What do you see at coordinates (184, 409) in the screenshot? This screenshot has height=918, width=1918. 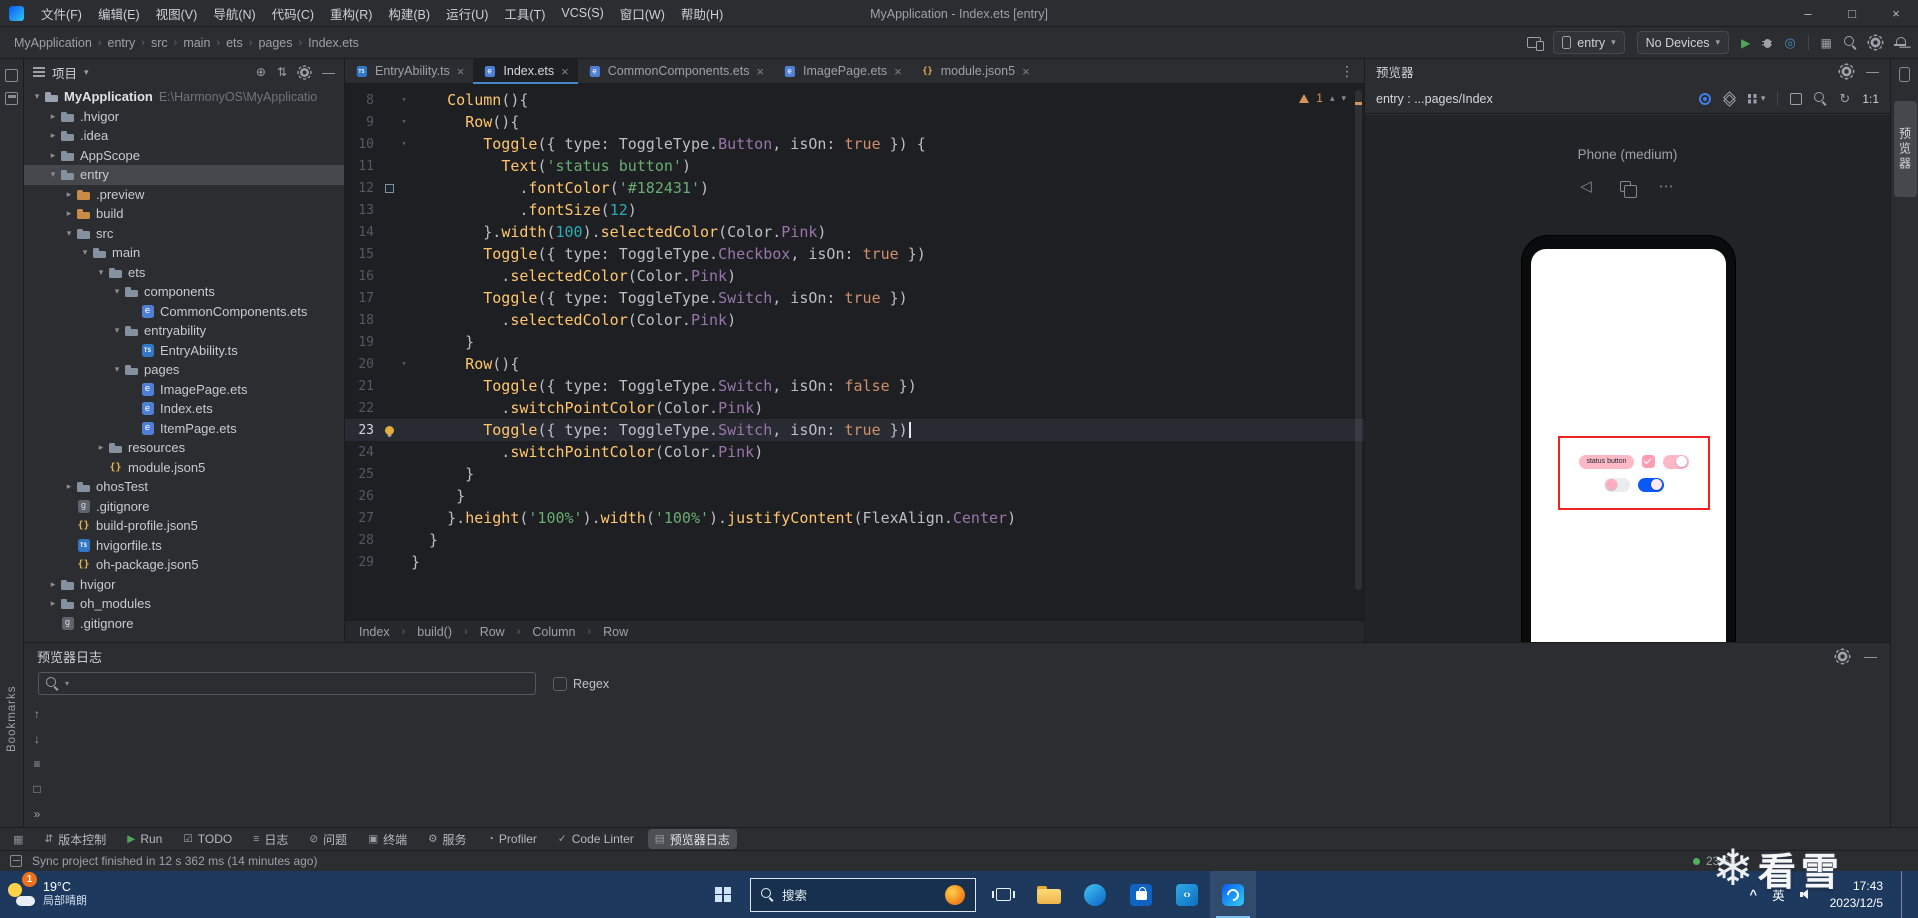 I see `tree-item-Index.ets: Index.ets` at bounding box center [184, 409].